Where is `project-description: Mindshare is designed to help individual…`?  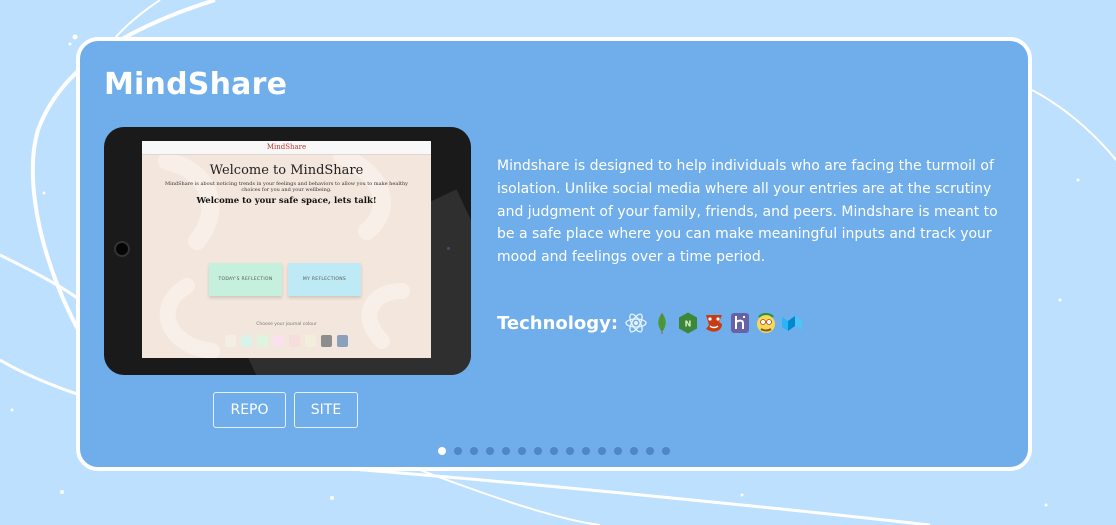 project-description: Mindshare is designed to help individual… is located at coordinates (747, 212).